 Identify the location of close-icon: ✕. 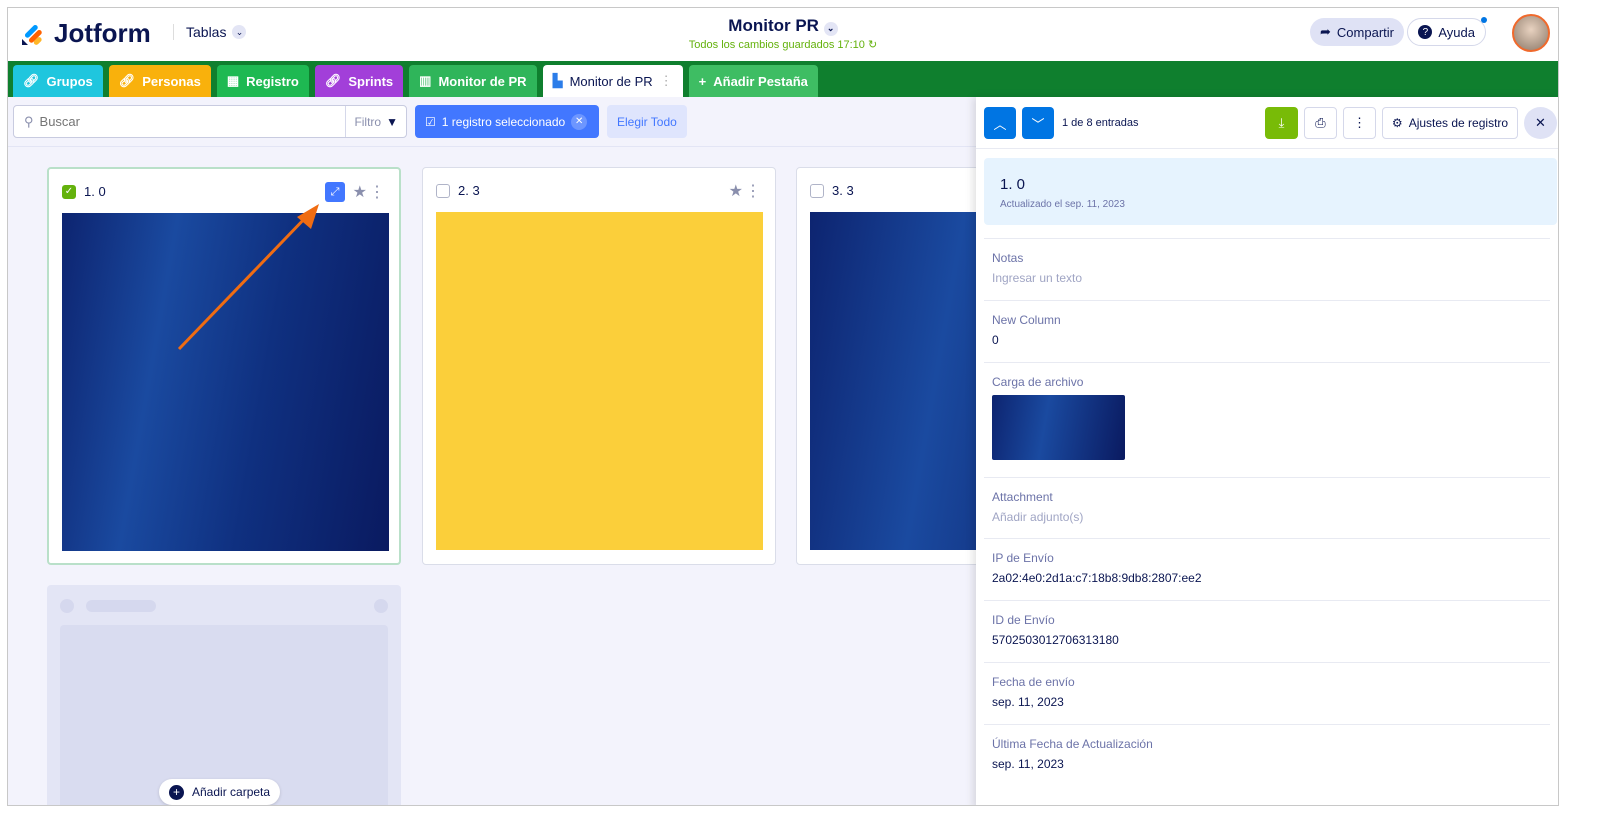
(1540, 122).